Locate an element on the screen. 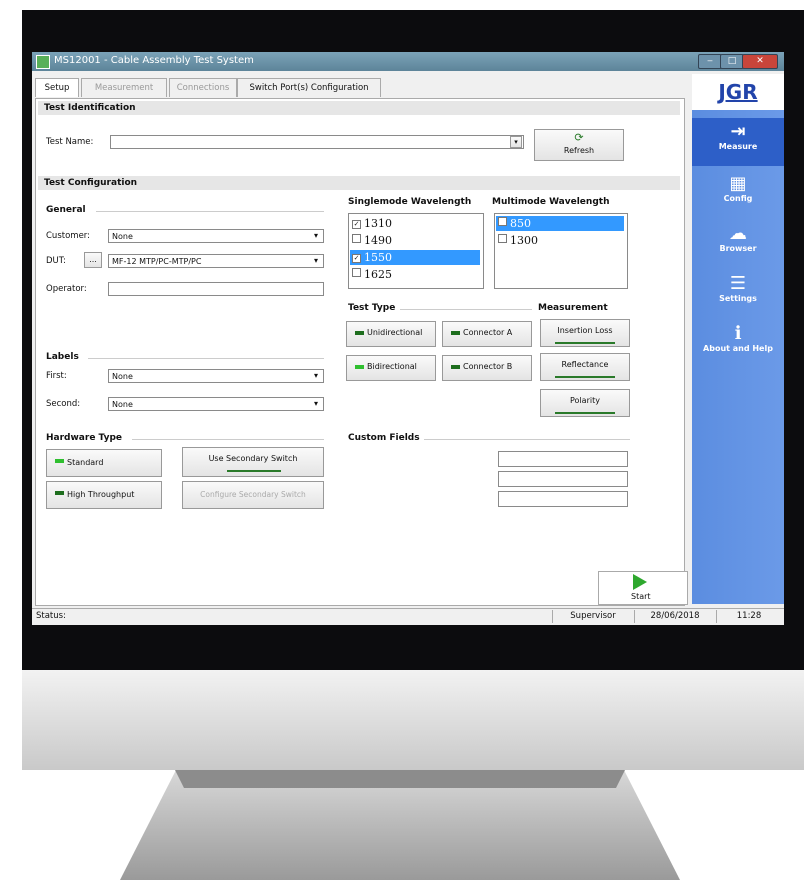 The image size is (804, 893). insertion-loss-label: Insertion Loss is located at coordinates (585, 330).